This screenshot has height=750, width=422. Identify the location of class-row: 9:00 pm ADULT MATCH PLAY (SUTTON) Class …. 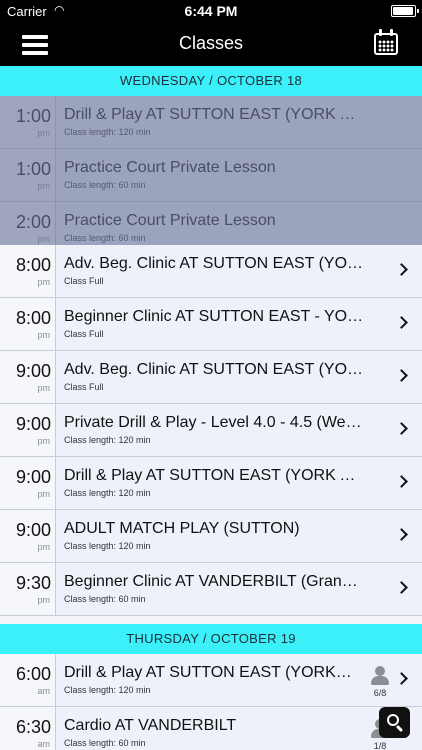
(211, 536).